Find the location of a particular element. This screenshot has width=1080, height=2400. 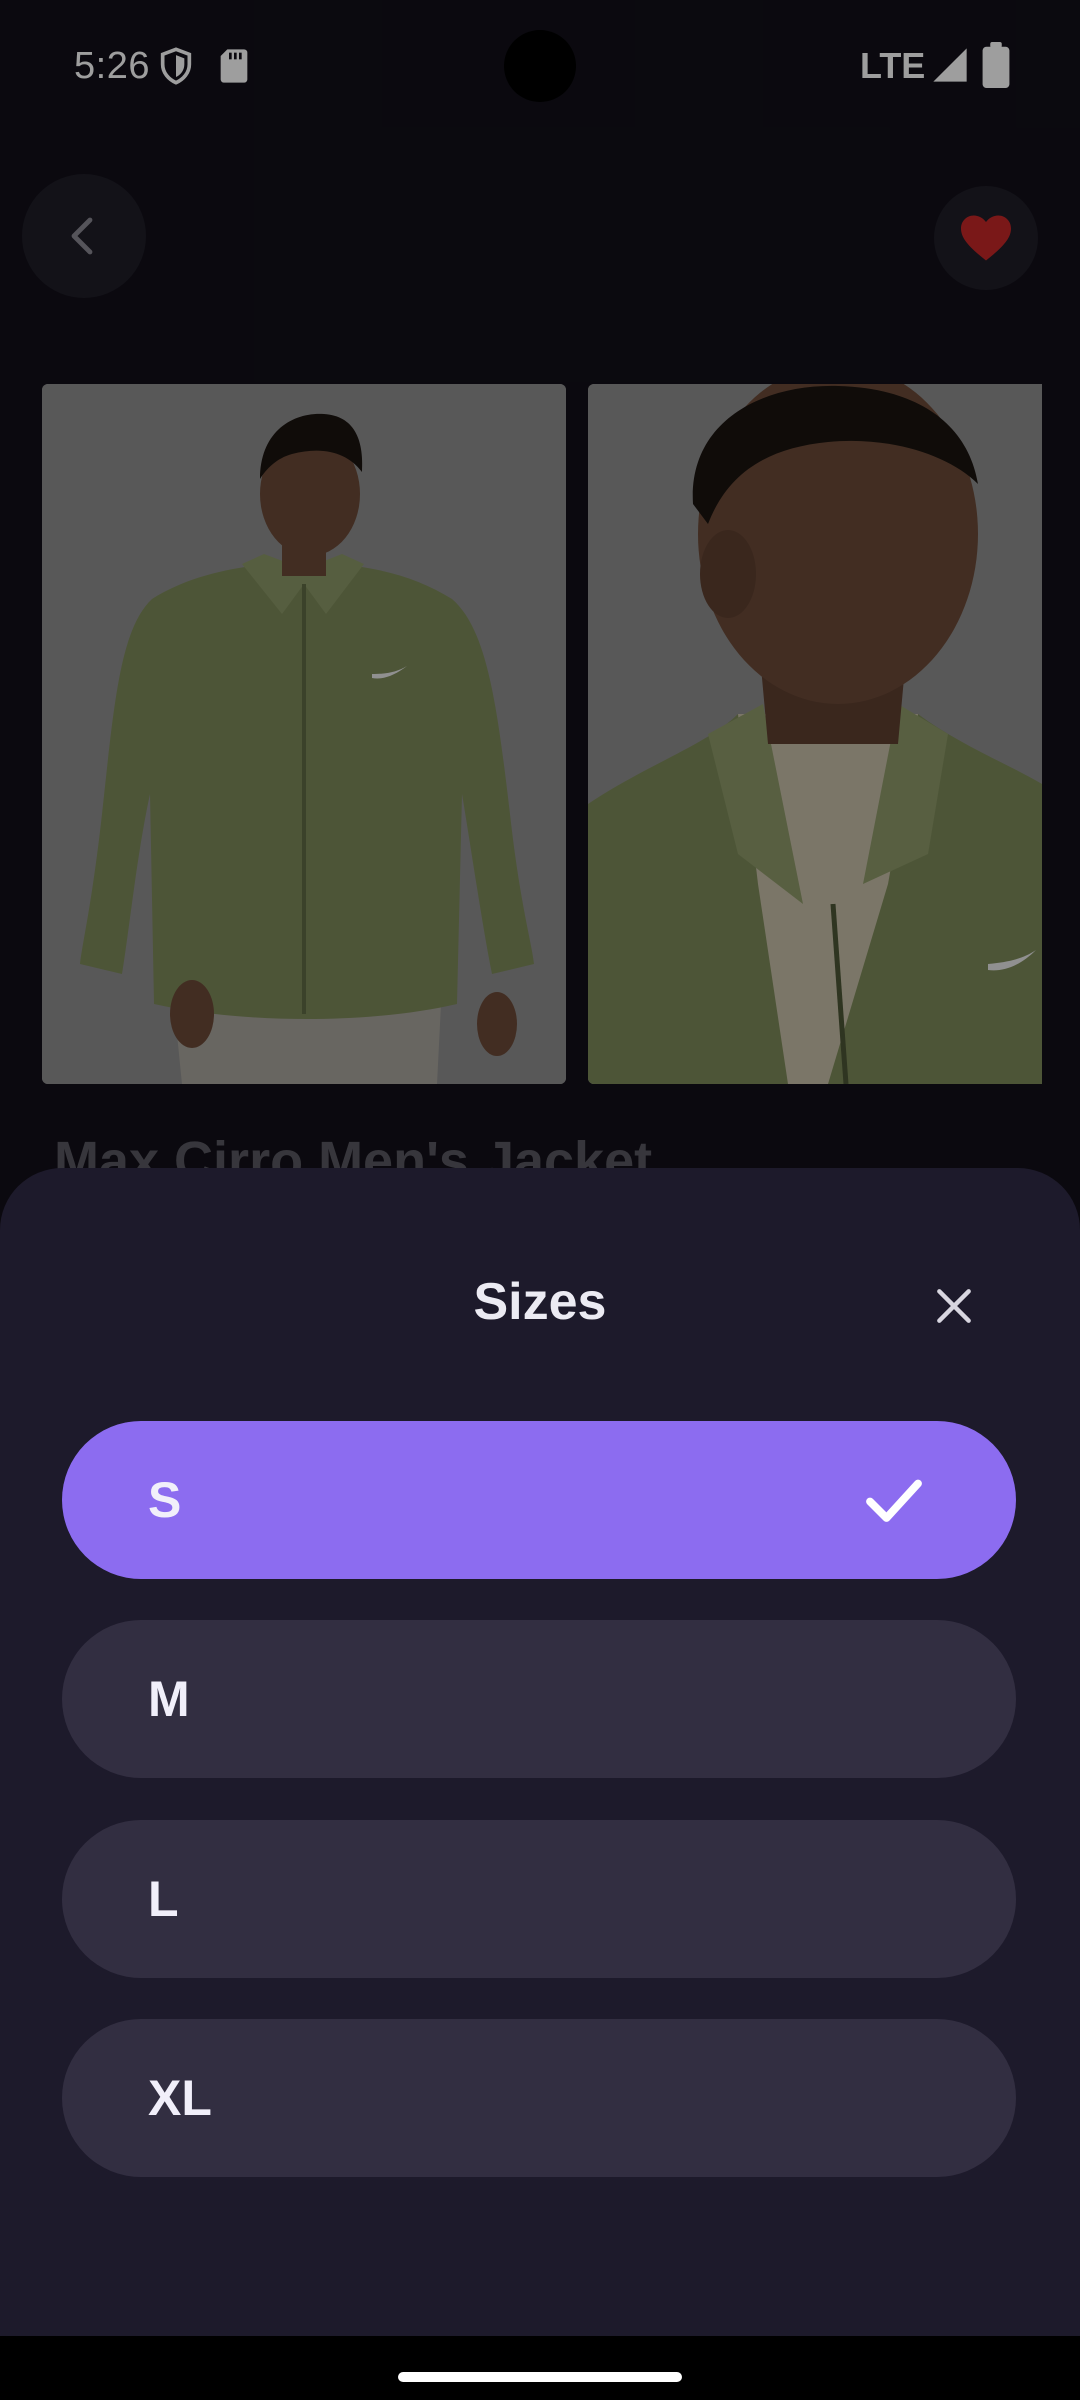

size-option-m: M is located at coordinates (539, 1699).